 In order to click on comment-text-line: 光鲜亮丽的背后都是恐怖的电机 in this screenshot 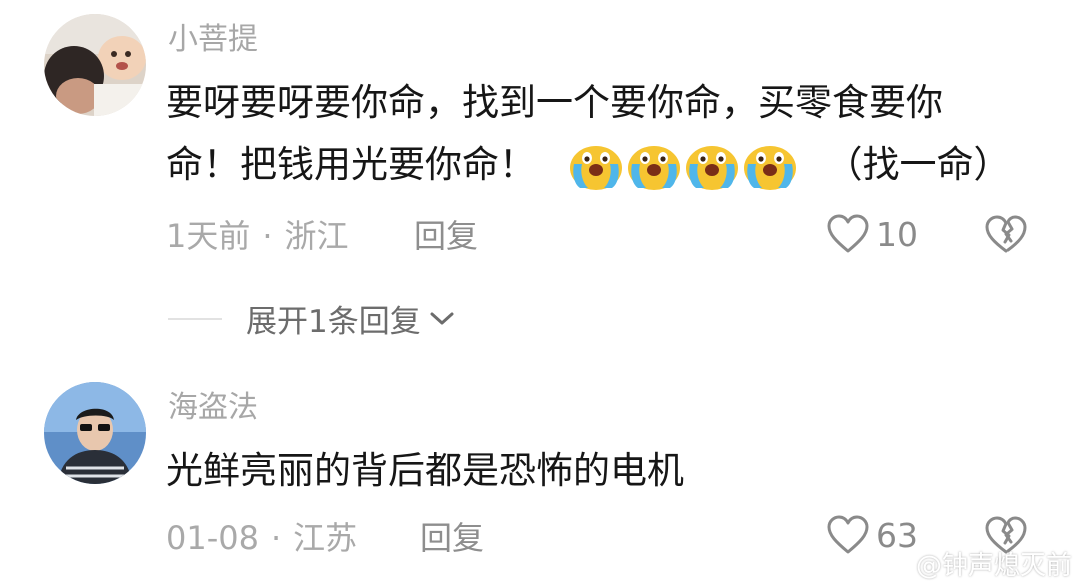, I will do `click(425, 470)`.